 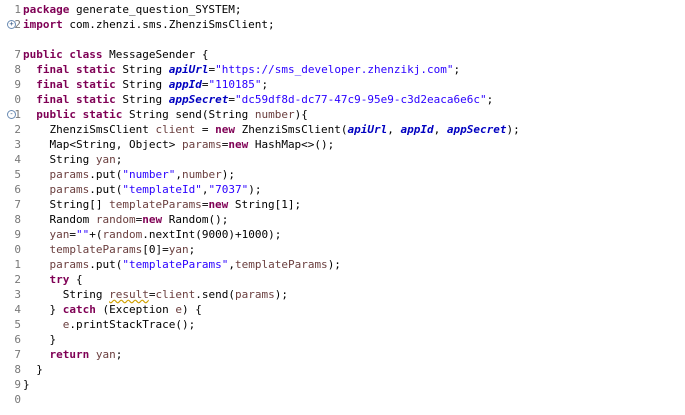 What do you see at coordinates (301, 114) in the screenshot?
I see `code-token: ){` at bounding box center [301, 114].